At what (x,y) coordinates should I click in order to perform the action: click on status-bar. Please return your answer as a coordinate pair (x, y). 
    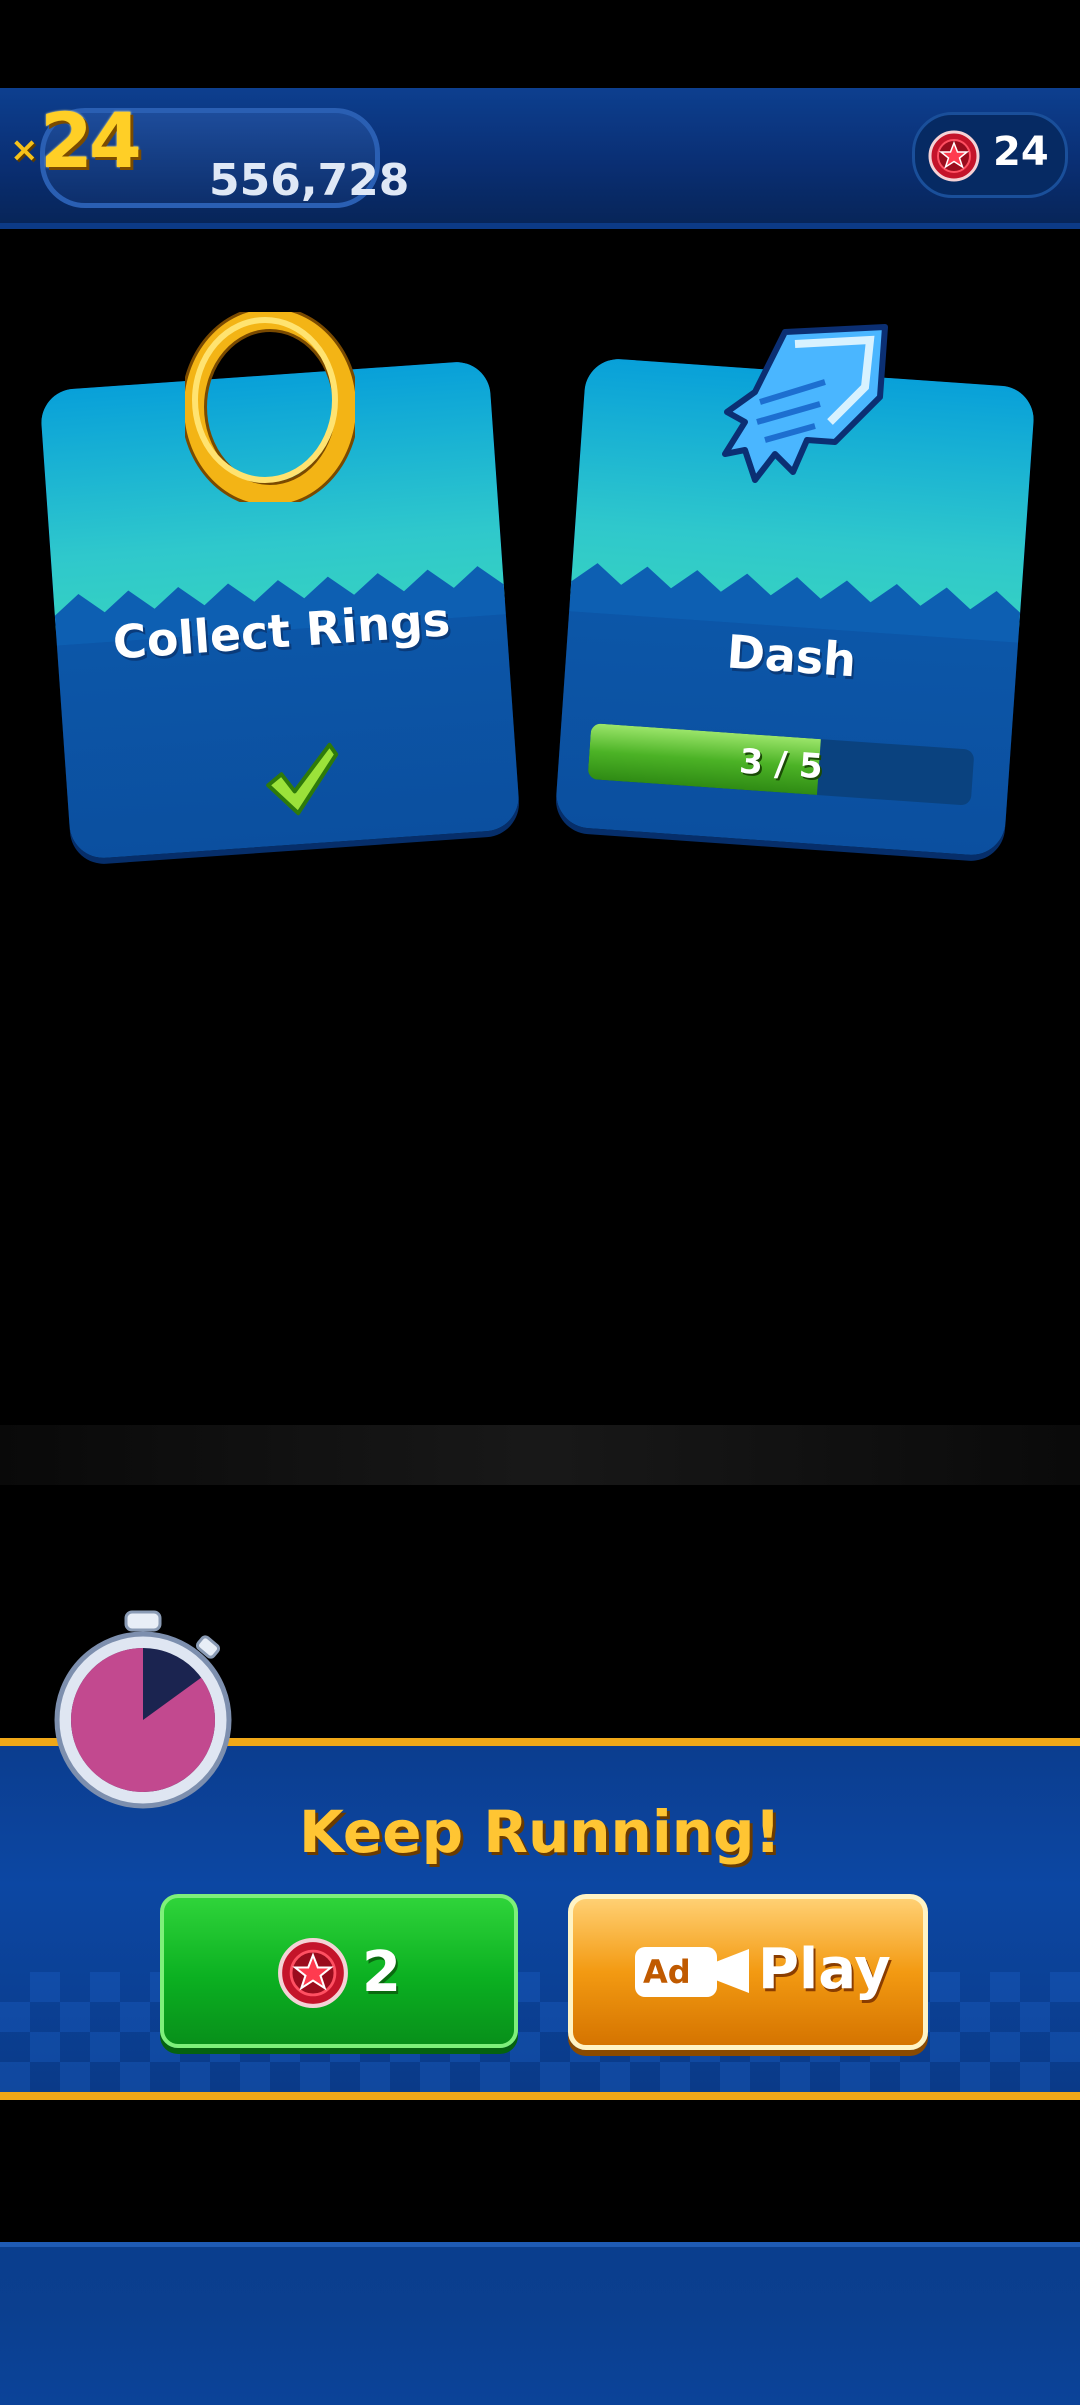
    Looking at the image, I should click on (540, 44).